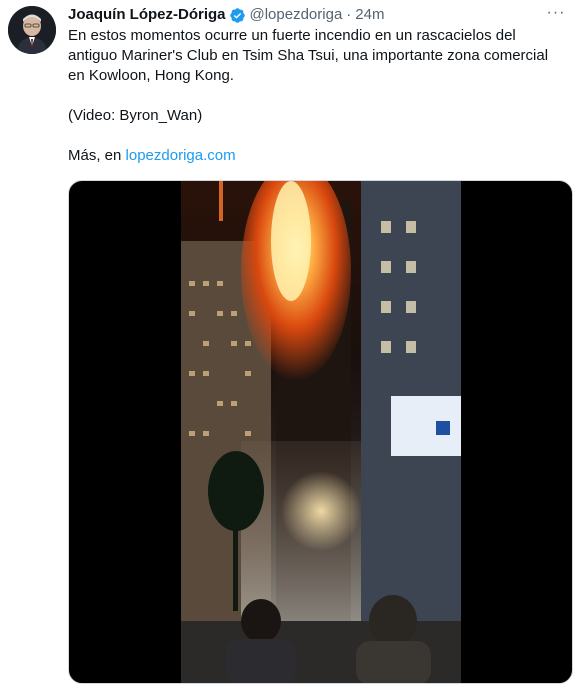  I want to click on more-prefix: Más, en, so click(97, 155).